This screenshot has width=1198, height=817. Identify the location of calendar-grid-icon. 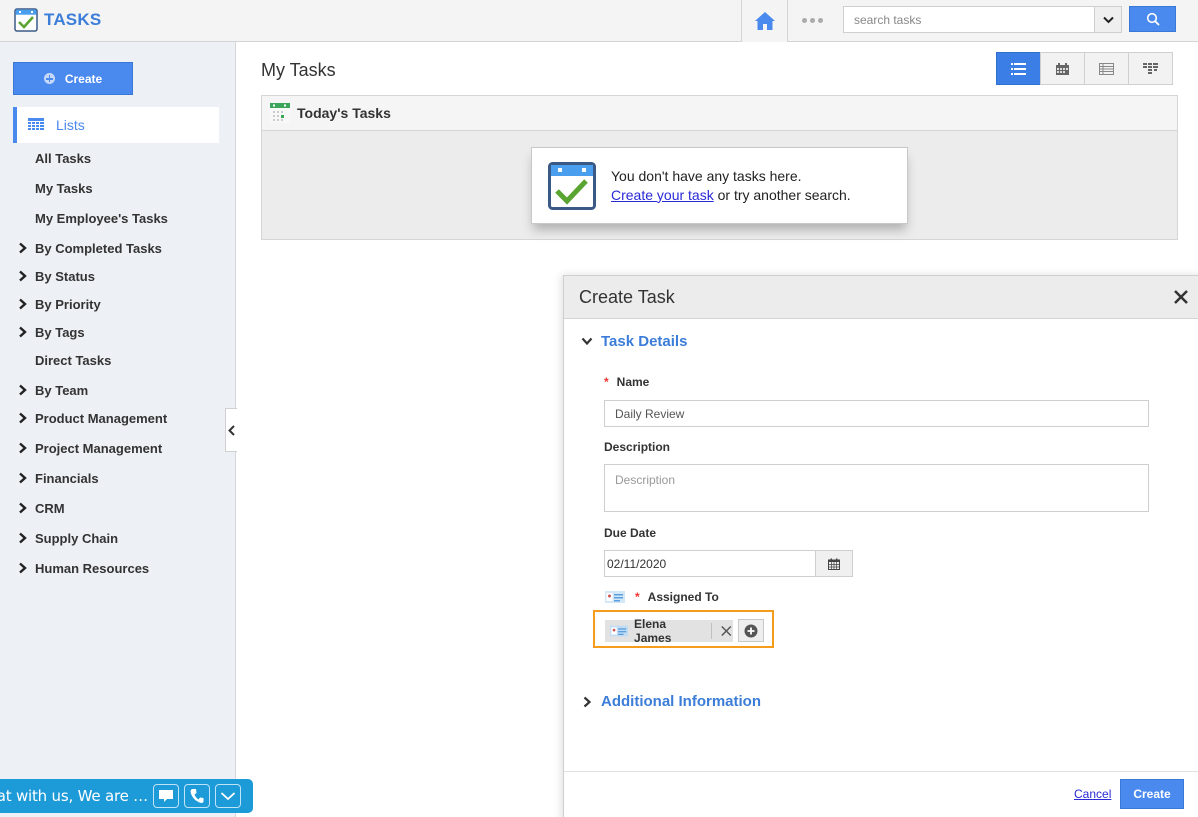
(36, 124).